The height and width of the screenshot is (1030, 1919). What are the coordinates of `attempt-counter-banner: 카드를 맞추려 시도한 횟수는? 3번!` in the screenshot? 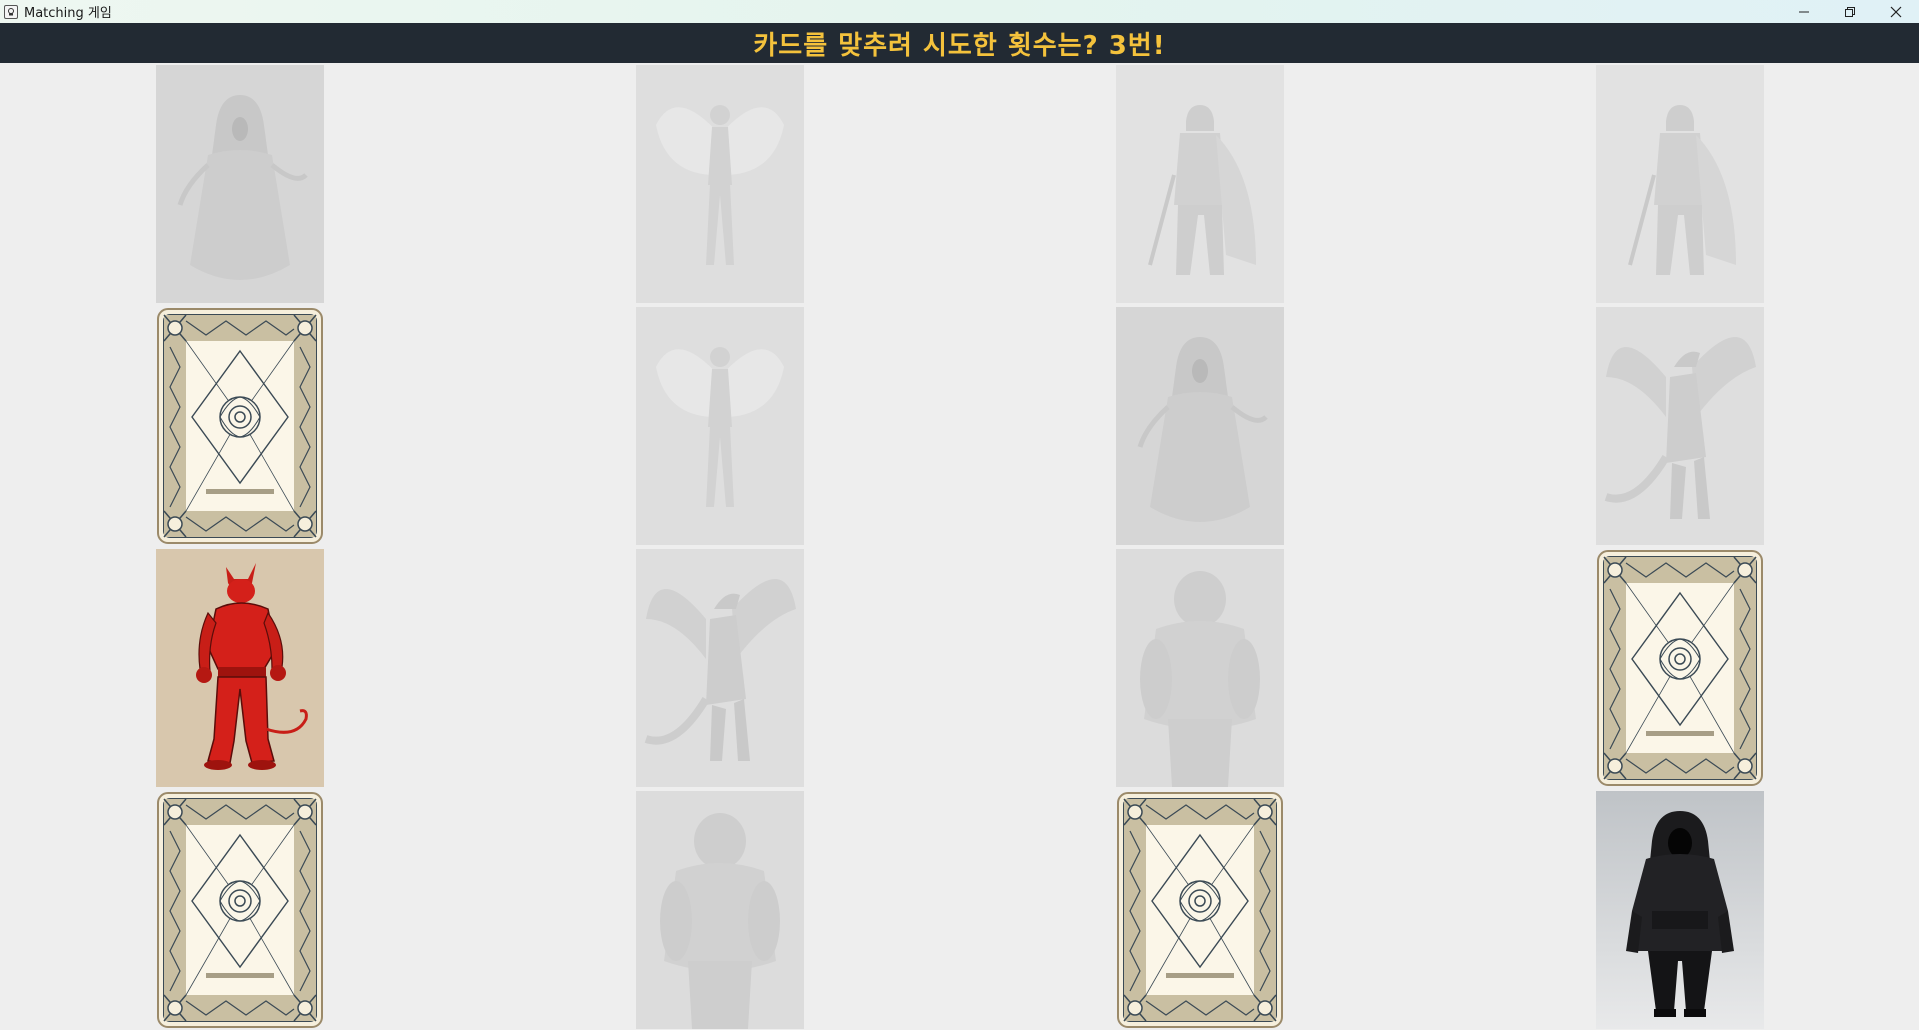 It's located at (959, 43).